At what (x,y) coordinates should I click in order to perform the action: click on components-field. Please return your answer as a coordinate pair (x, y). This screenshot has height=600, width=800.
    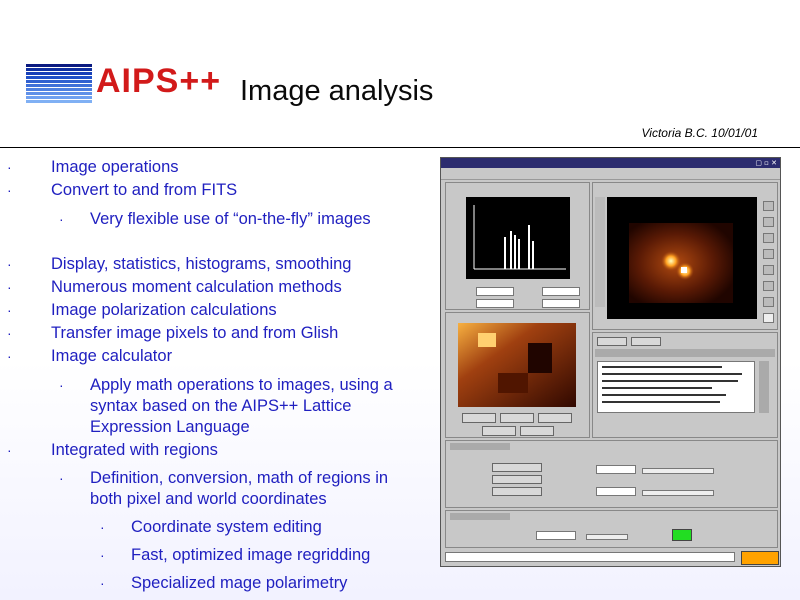
    Looking at the image, I should click on (556, 535).